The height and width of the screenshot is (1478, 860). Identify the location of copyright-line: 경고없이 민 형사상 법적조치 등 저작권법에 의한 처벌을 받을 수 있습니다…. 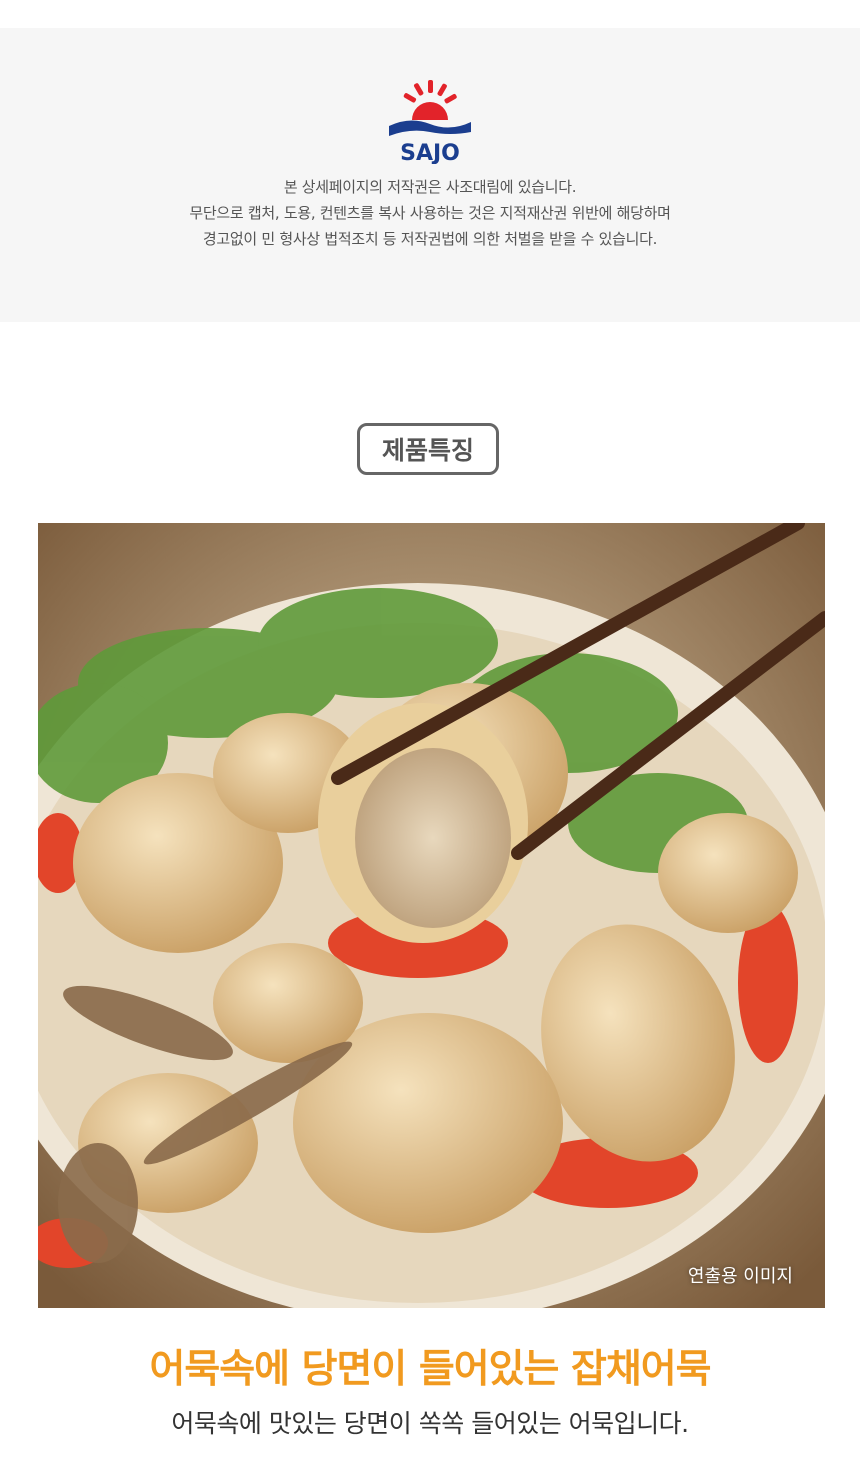
(430, 239).